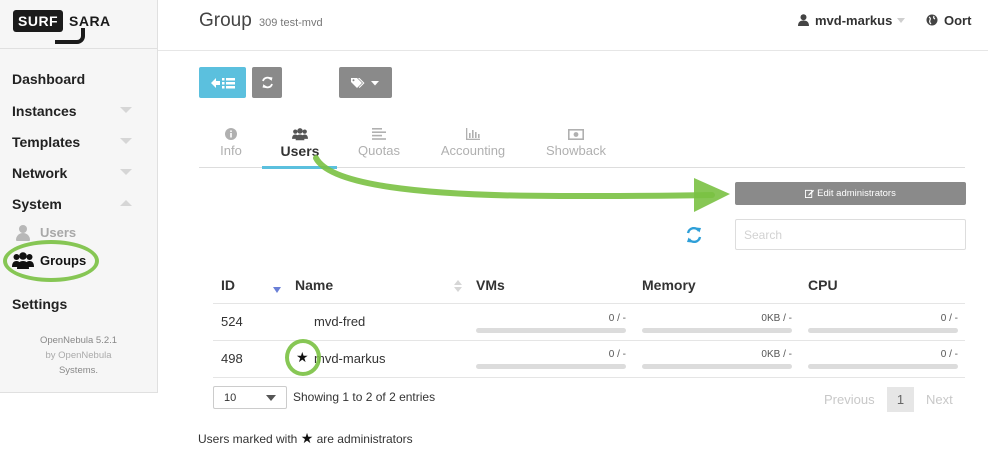  What do you see at coordinates (823, 285) in the screenshot?
I see `column-header-cpu: CPU` at bounding box center [823, 285].